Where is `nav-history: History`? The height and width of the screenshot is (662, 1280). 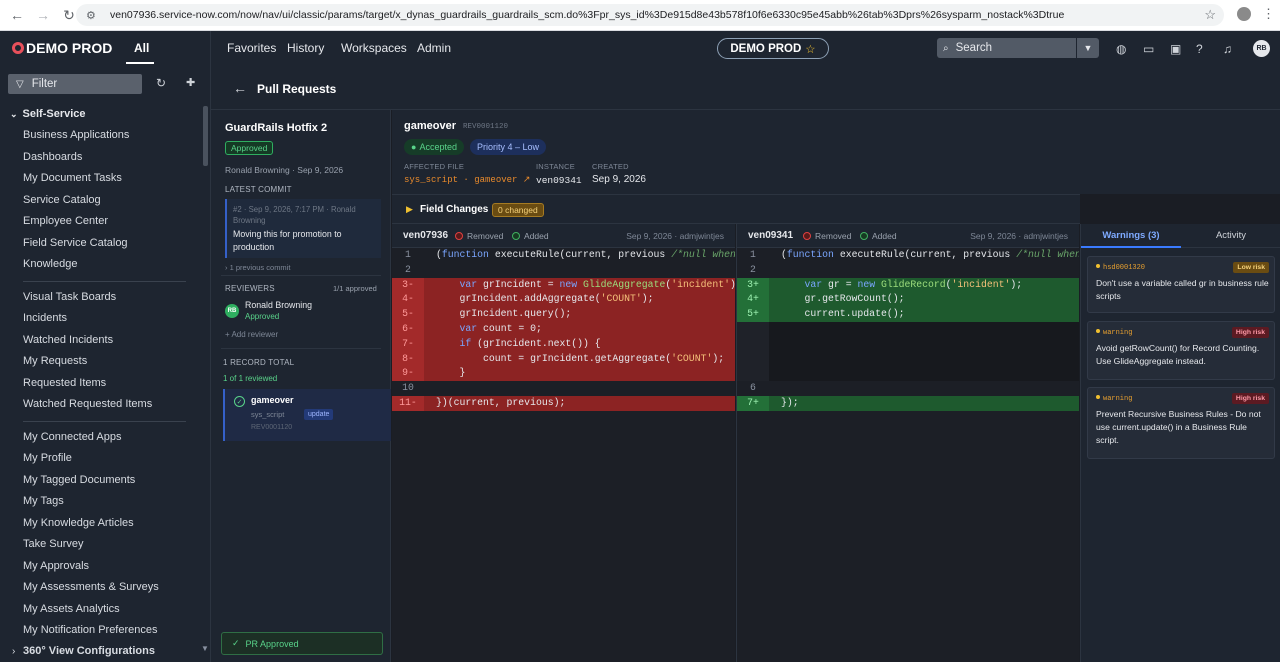 nav-history: History is located at coordinates (305, 48).